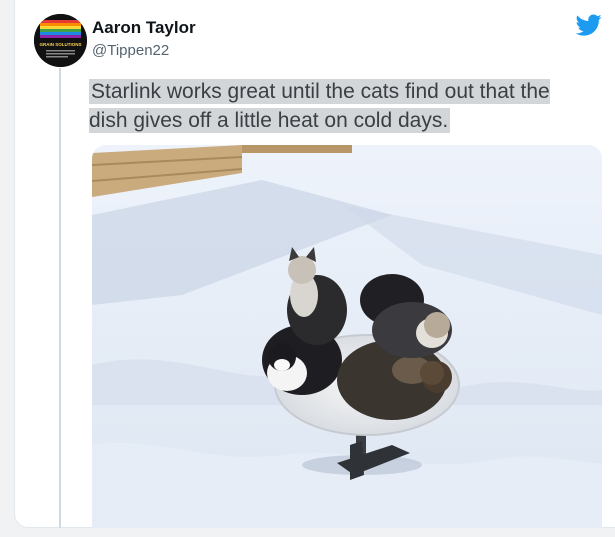 The width and height of the screenshot is (615, 537). Describe the element at coordinates (588, 25) in the screenshot. I see `twitter-bird-icon` at that location.